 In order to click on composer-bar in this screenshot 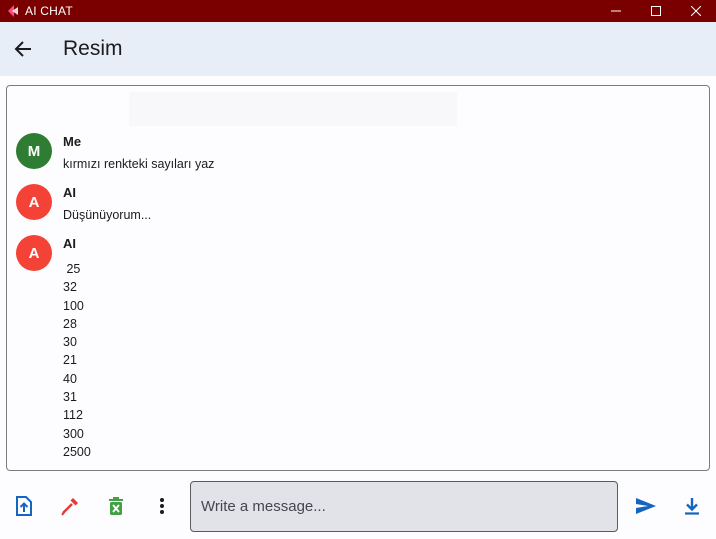, I will do `click(358, 508)`.